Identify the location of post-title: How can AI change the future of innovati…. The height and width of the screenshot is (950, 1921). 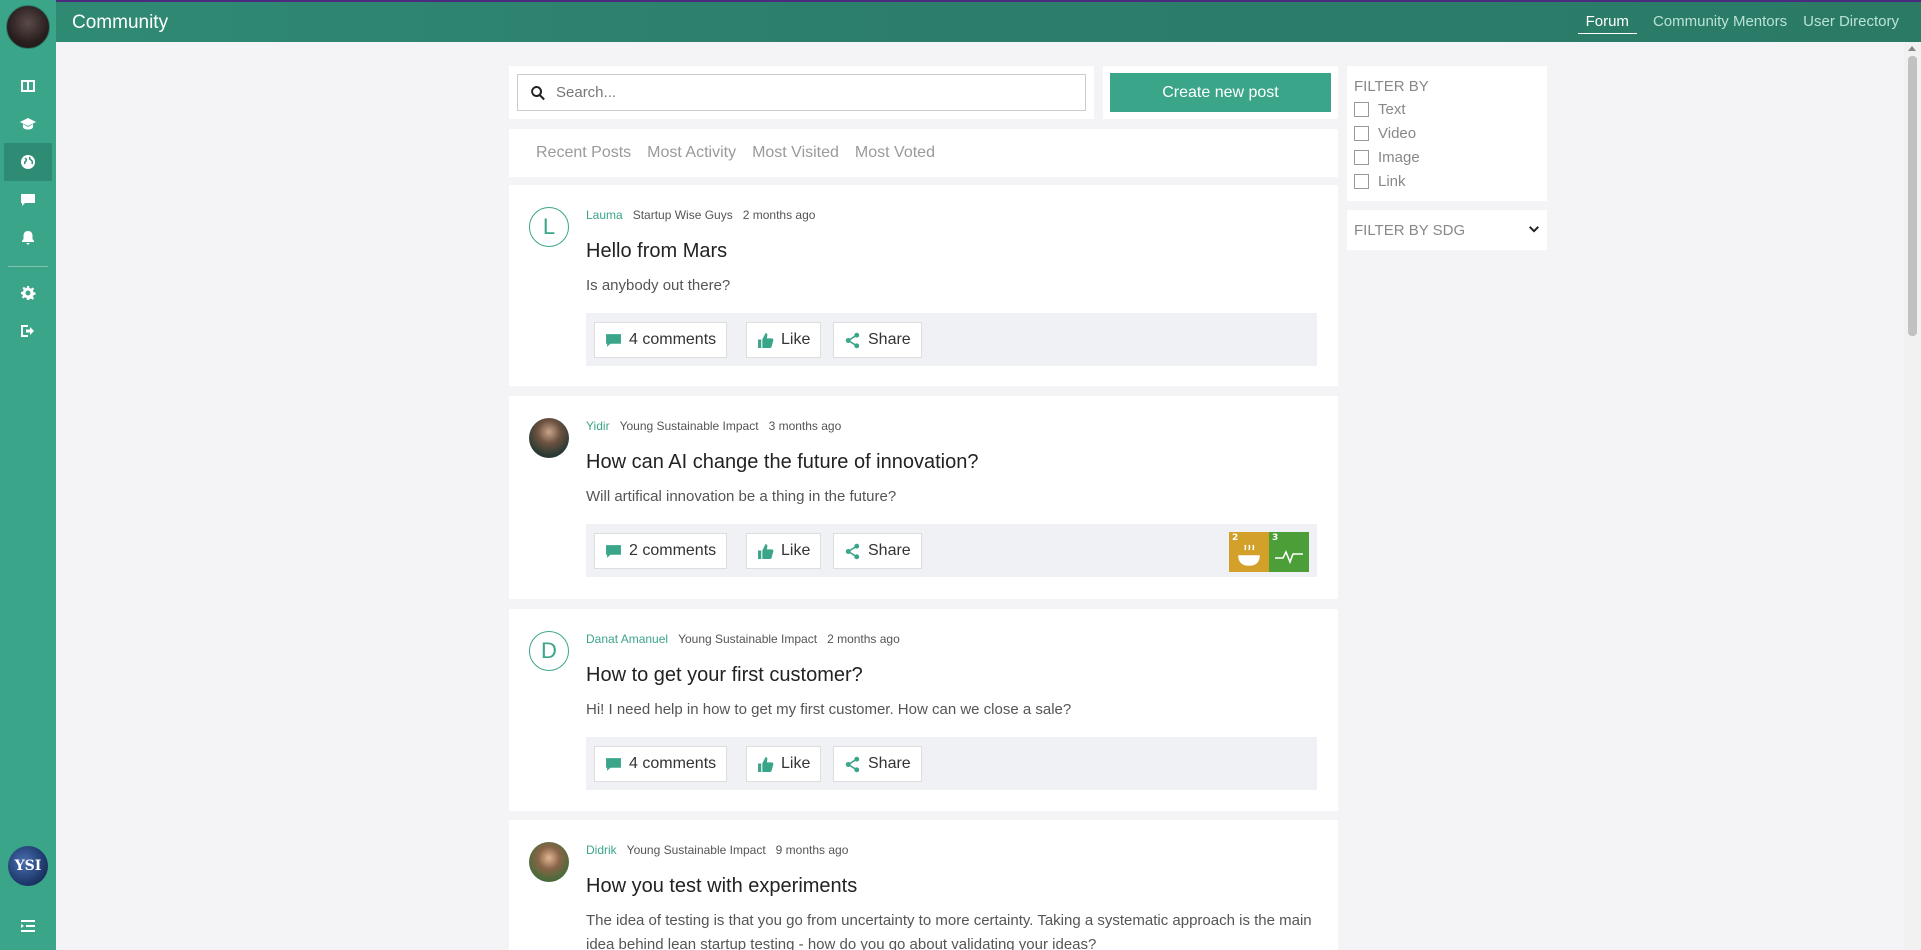
(782, 462).